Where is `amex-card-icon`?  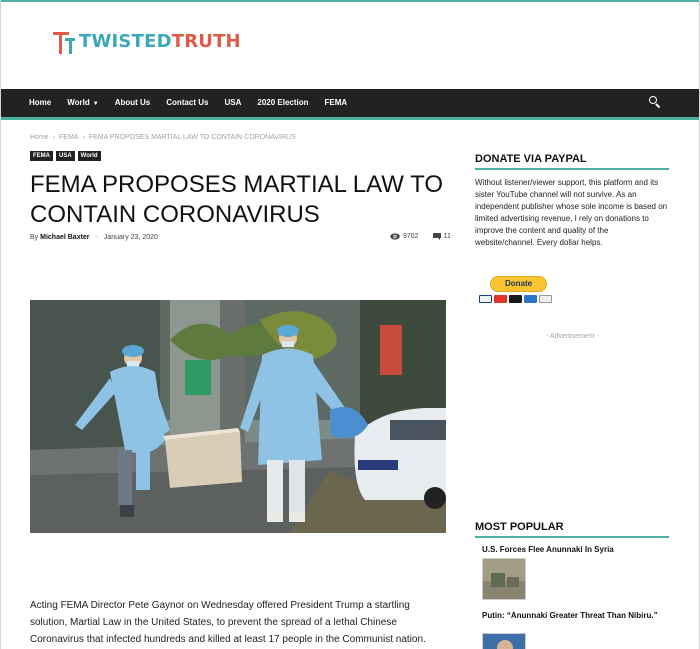 amex-card-icon is located at coordinates (530, 299).